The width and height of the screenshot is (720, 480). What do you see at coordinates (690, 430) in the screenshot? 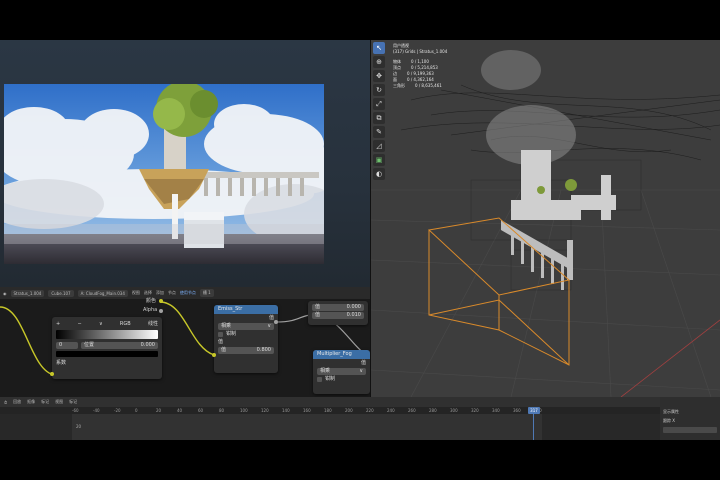
I see `side-panel-field` at bounding box center [690, 430].